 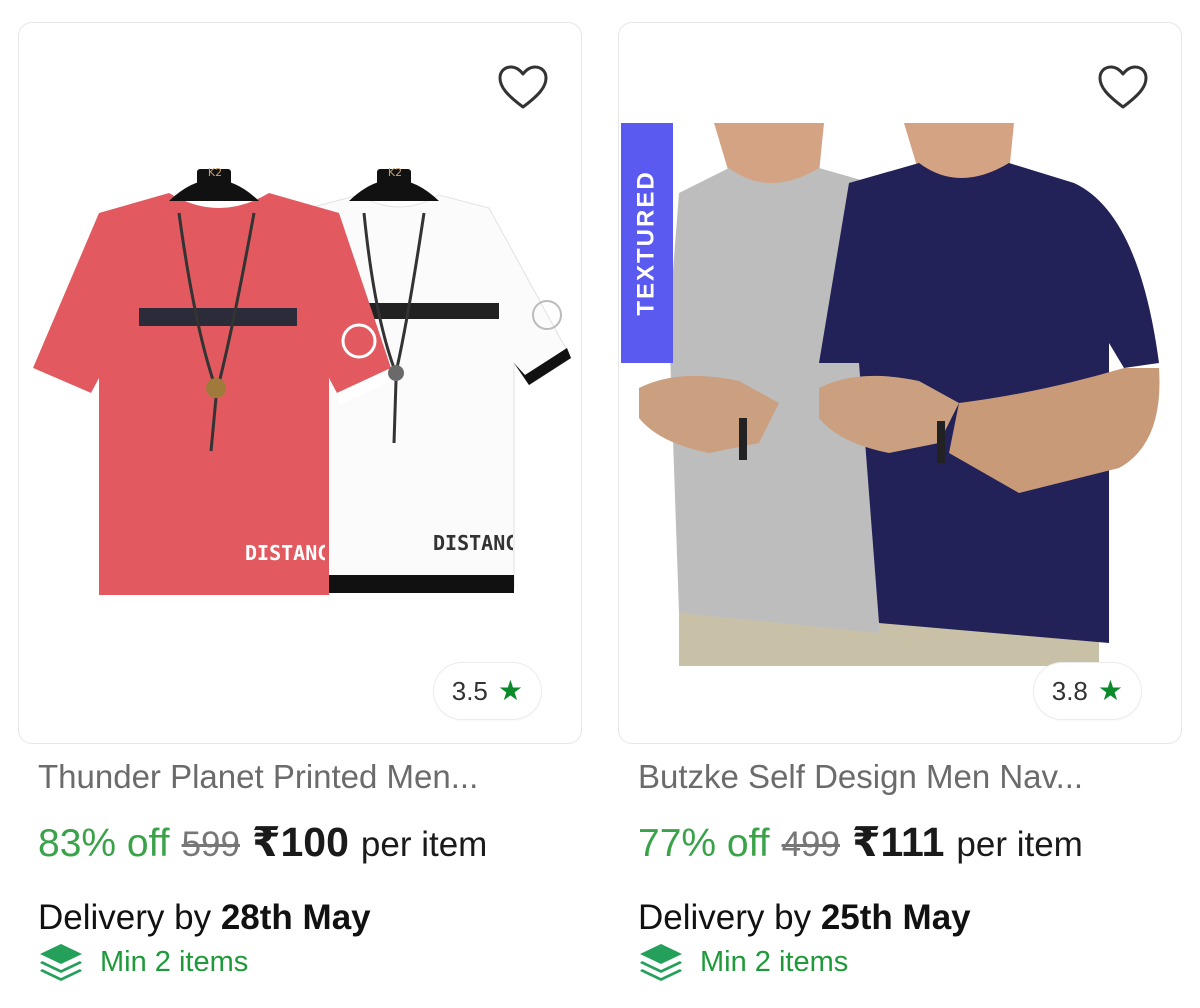 I want to click on price-row: 77% off 499 ₹111 per item, so click(x=860, y=842).